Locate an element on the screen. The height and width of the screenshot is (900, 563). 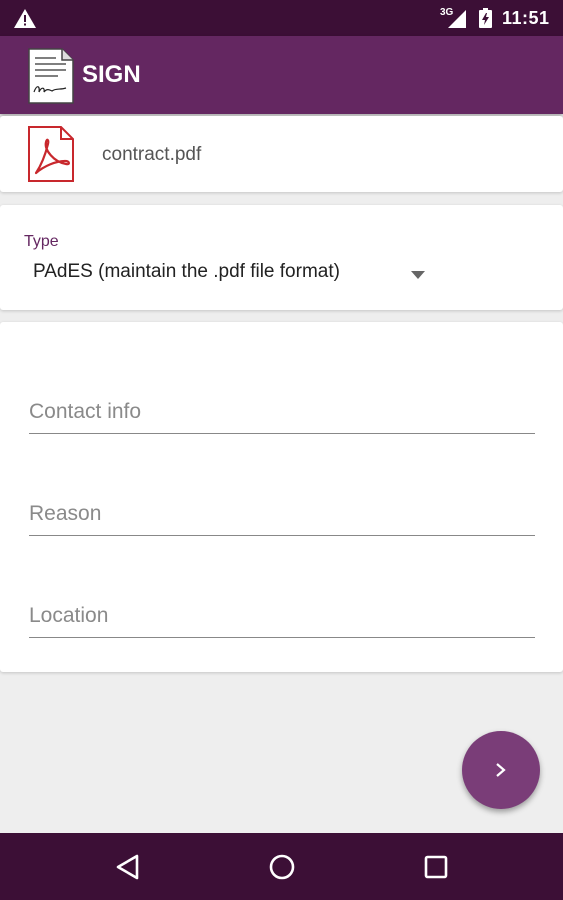
location-input is located at coordinates (282, 615).